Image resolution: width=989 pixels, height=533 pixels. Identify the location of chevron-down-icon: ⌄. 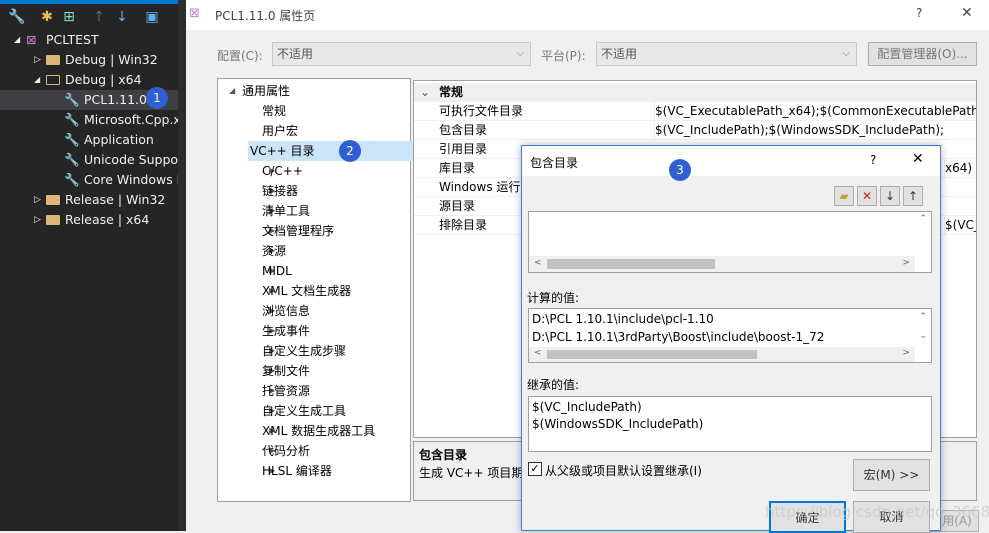
(425, 92).